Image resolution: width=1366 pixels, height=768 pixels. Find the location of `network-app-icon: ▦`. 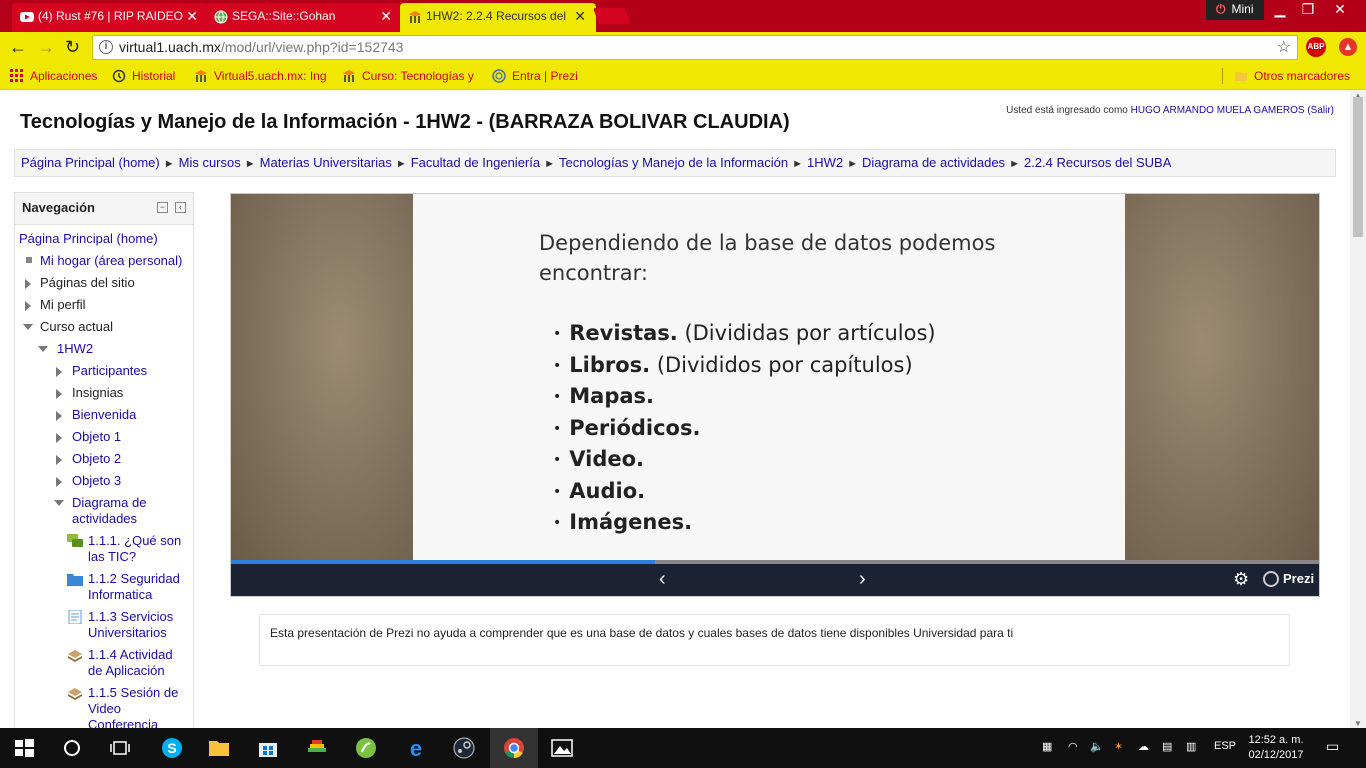

network-app-icon: ▦ is located at coordinates (1047, 746).